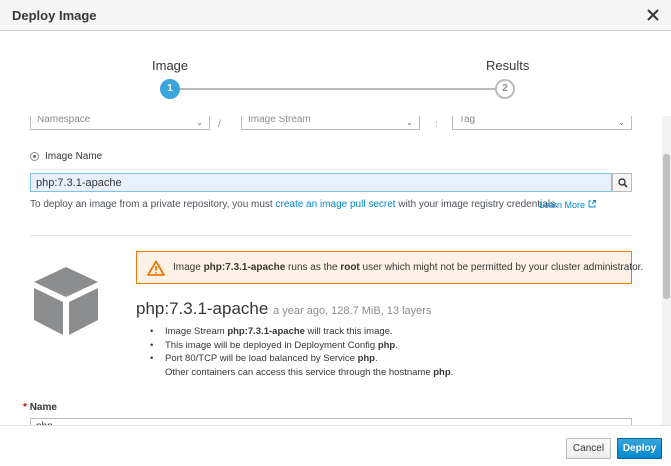  What do you see at coordinates (321, 182) in the screenshot?
I see `image-name-input` at bounding box center [321, 182].